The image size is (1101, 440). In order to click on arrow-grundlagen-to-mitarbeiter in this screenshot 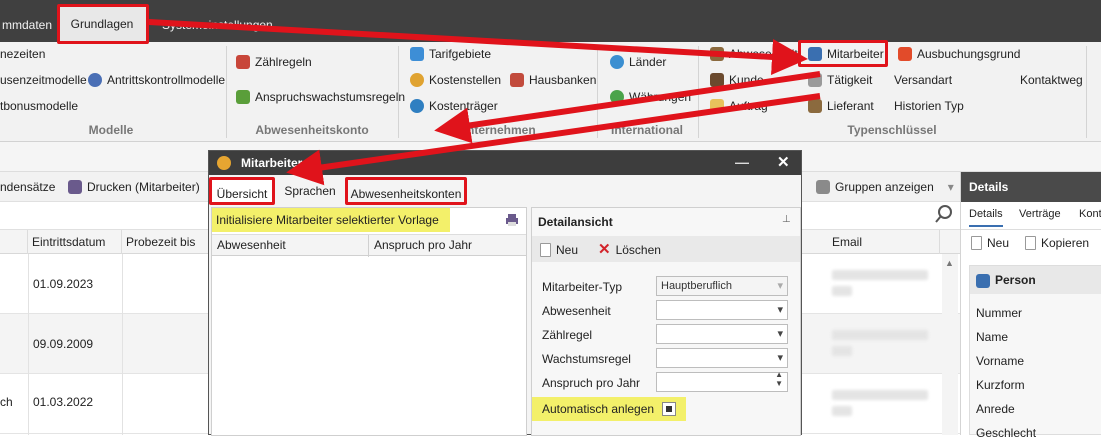, I will do `click(478, 47)`.